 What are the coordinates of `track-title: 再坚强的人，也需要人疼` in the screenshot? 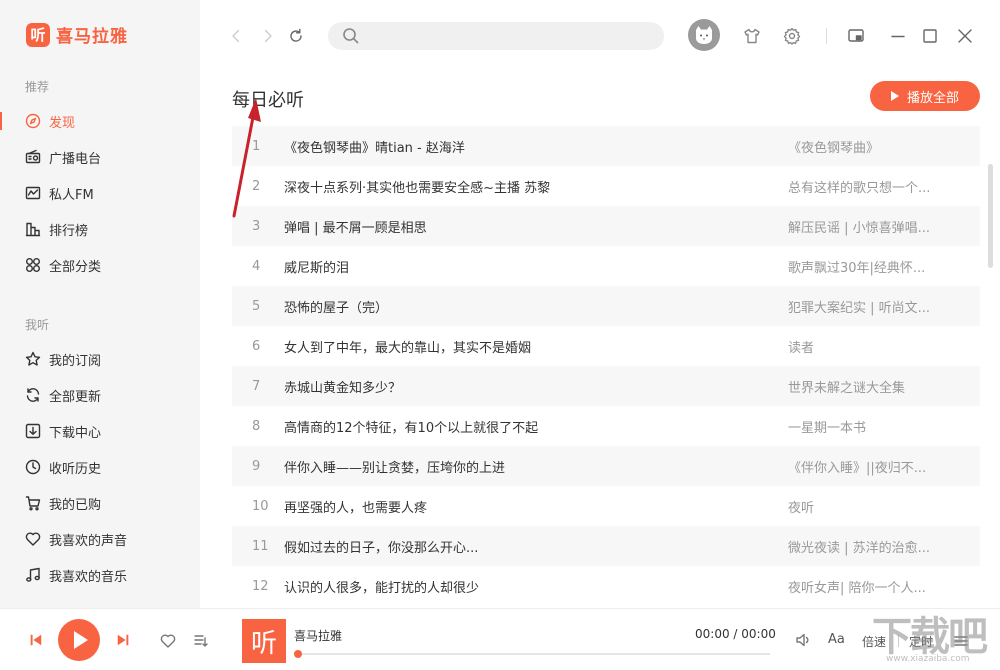 It's located at (536, 506).